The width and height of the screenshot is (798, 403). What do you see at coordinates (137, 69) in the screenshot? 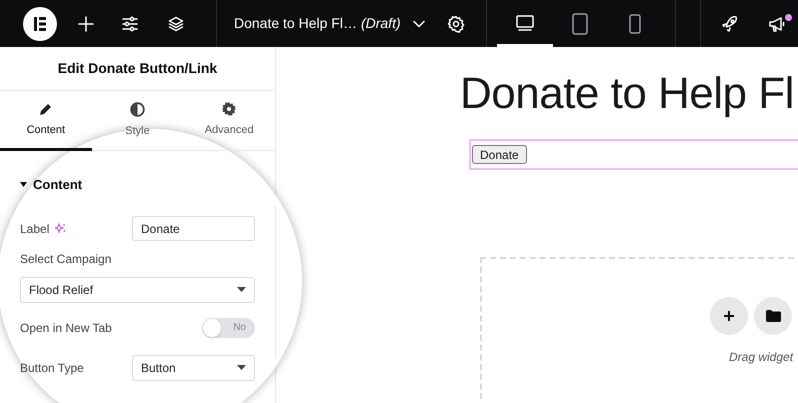
I see `panel-title: Edit Donate Button/Link` at bounding box center [137, 69].